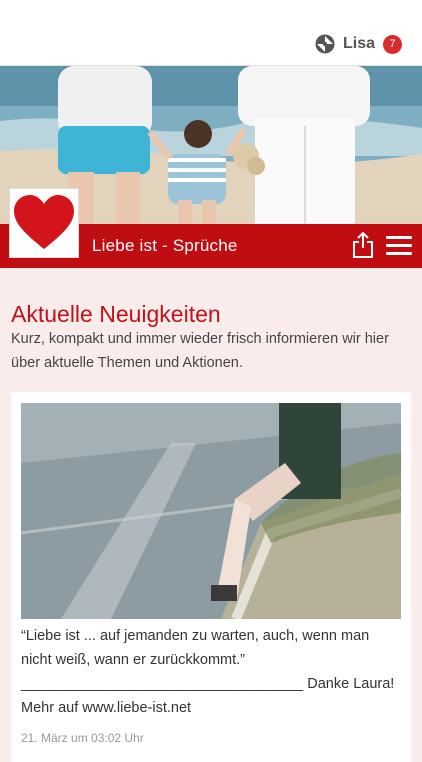  What do you see at coordinates (363, 245) in the screenshot?
I see `share-icon` at bounding box center [363, 245].